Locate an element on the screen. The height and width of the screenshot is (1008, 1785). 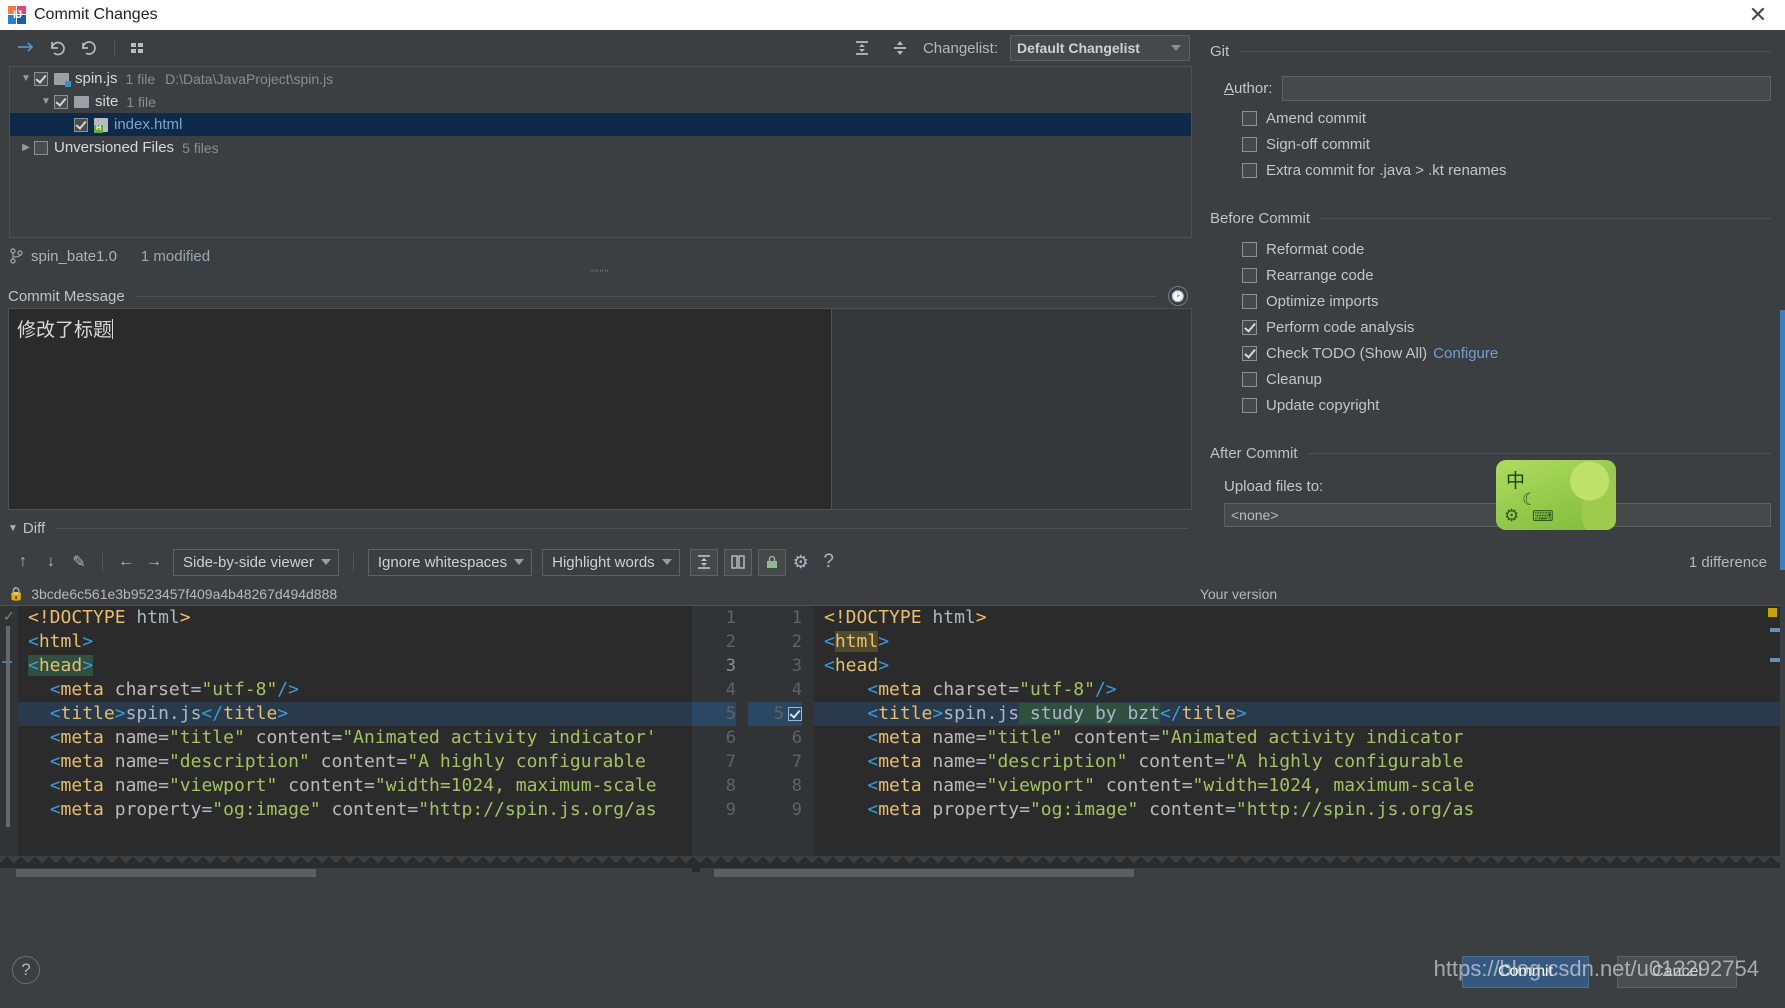
close-icon: ✕ is located at coordinates (1758, 15).